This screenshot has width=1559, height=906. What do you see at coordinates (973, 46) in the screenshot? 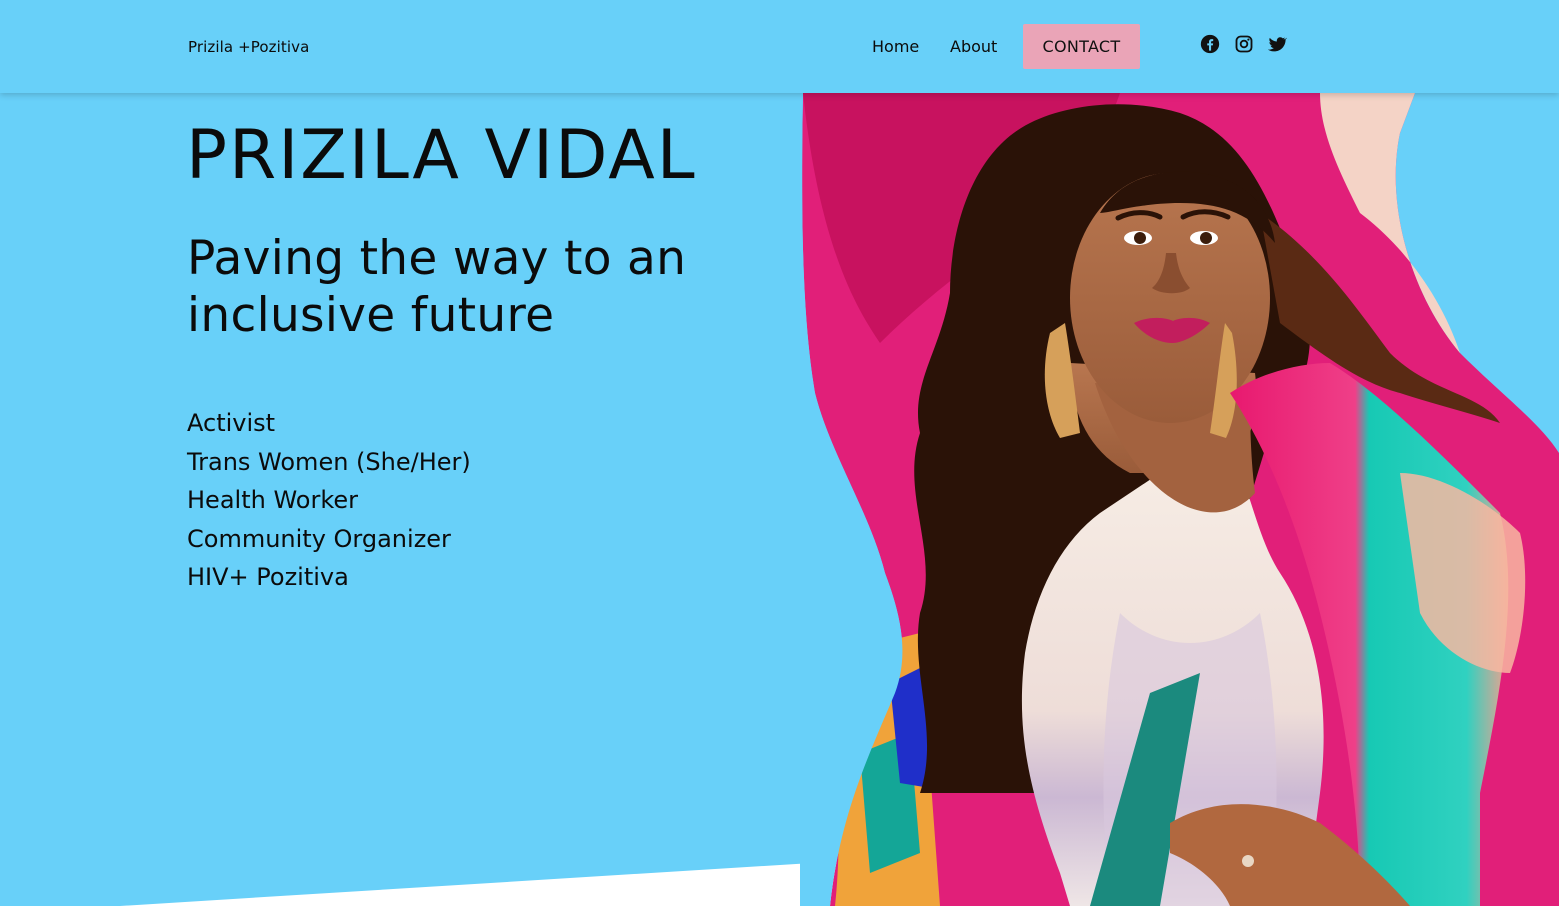
I see `nav-link-about: About` at bounding box center [973, 46].